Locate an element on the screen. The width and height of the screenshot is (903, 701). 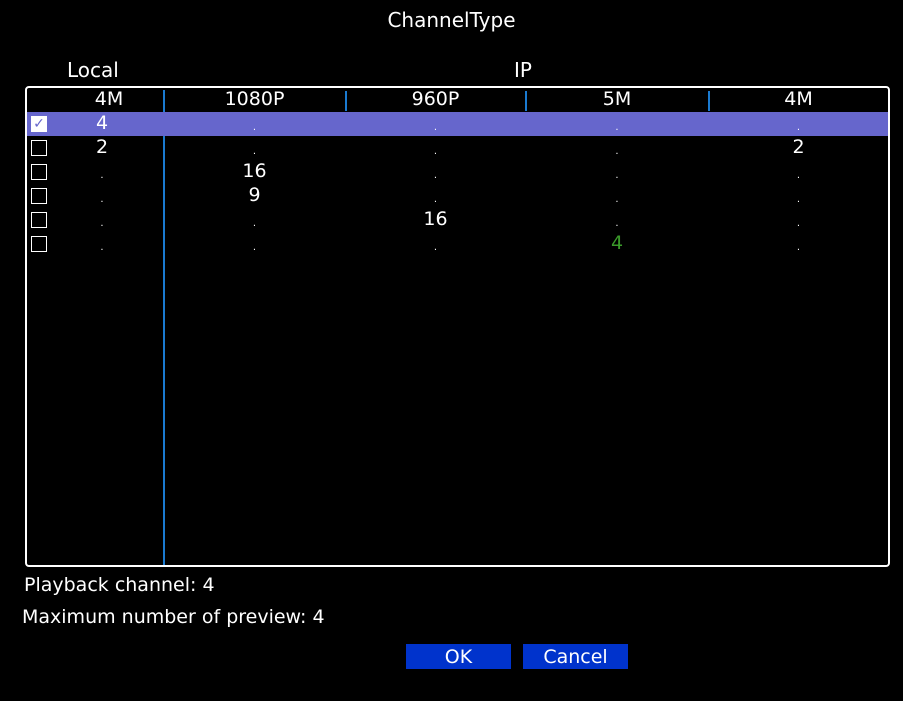
group-label-ip: IP is located at coordinates (523, 70).